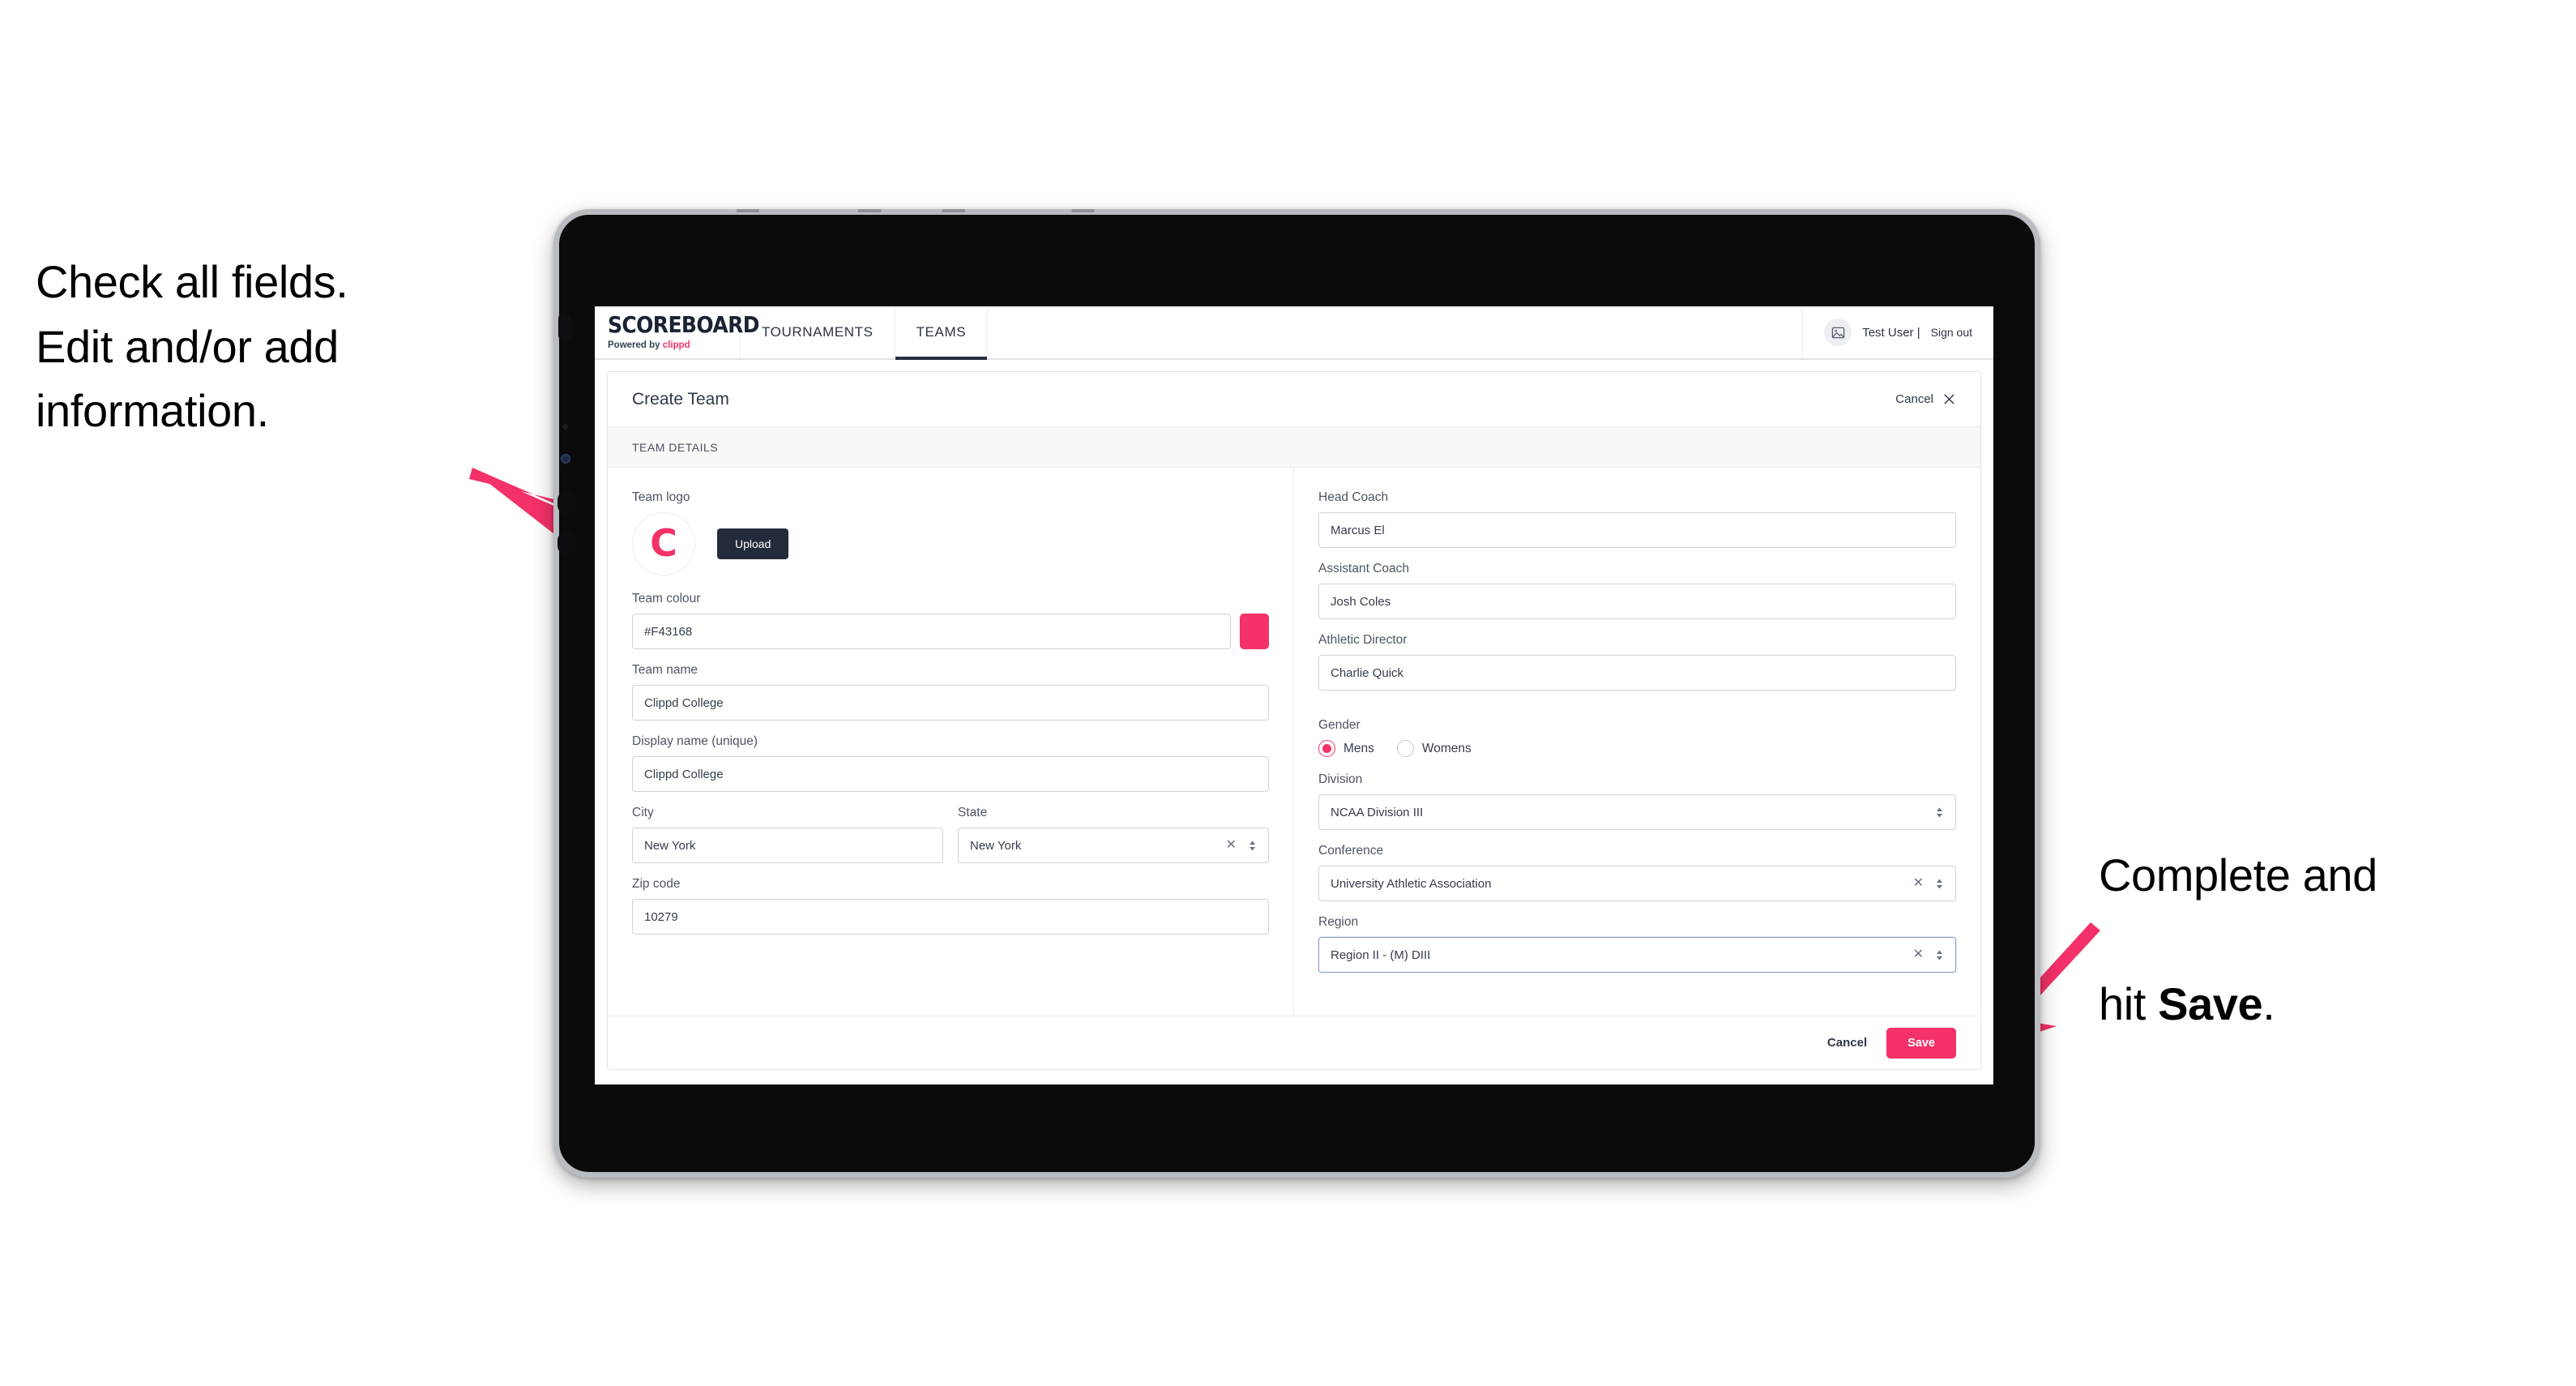 The image size is (2576, 1386). Describe the element at coordinates (2268, 1003) in the screenshot. I see `annotation-right-suffix: .` at that location.